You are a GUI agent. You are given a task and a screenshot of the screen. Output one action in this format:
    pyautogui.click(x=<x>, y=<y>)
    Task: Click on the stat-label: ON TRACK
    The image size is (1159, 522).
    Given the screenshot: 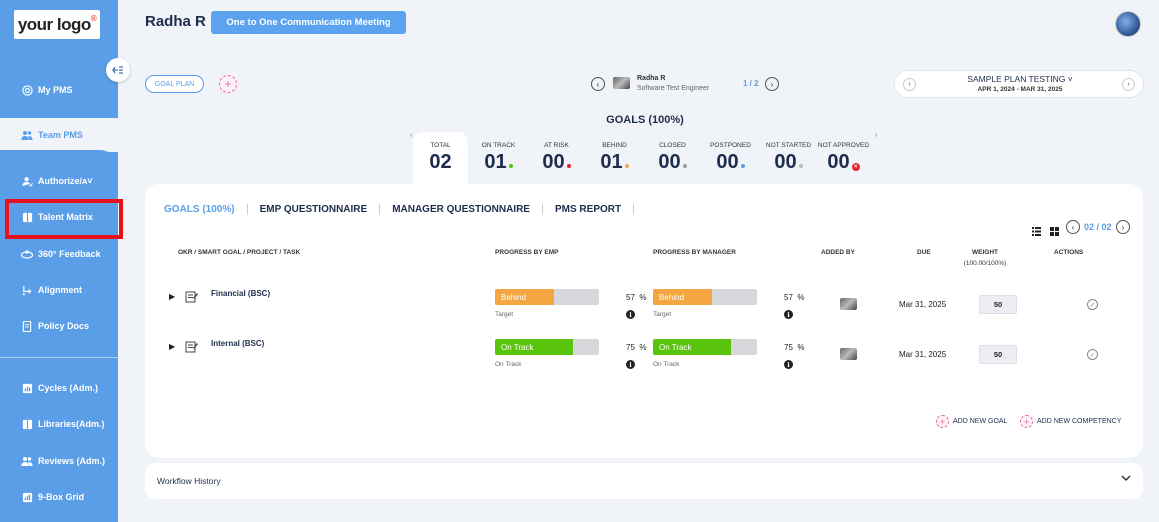 What is the action you would take?
    pyautogui.click(x=498, y=145)
    